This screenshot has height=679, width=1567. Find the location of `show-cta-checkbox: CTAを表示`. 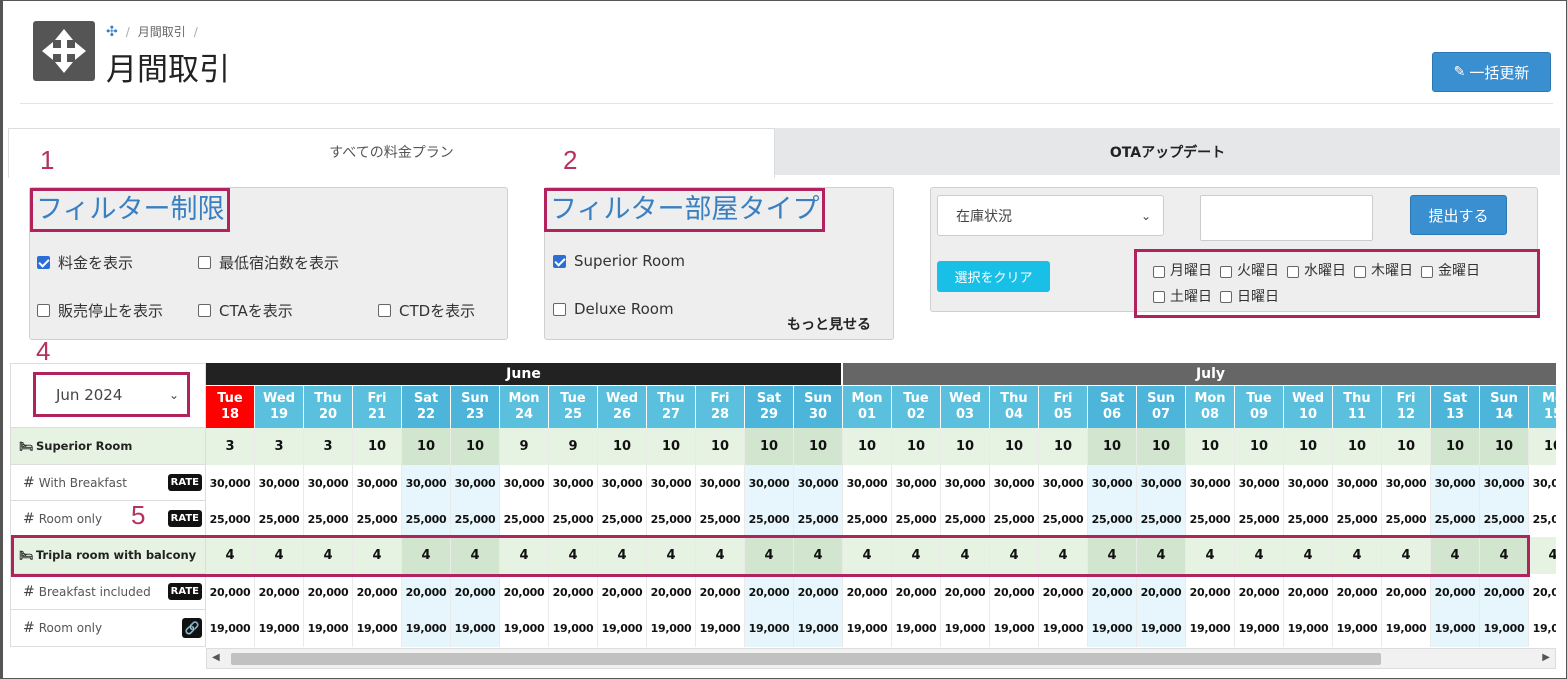

show-cta-checkbox: CTAを表示 is located at coordinates (245, 310).